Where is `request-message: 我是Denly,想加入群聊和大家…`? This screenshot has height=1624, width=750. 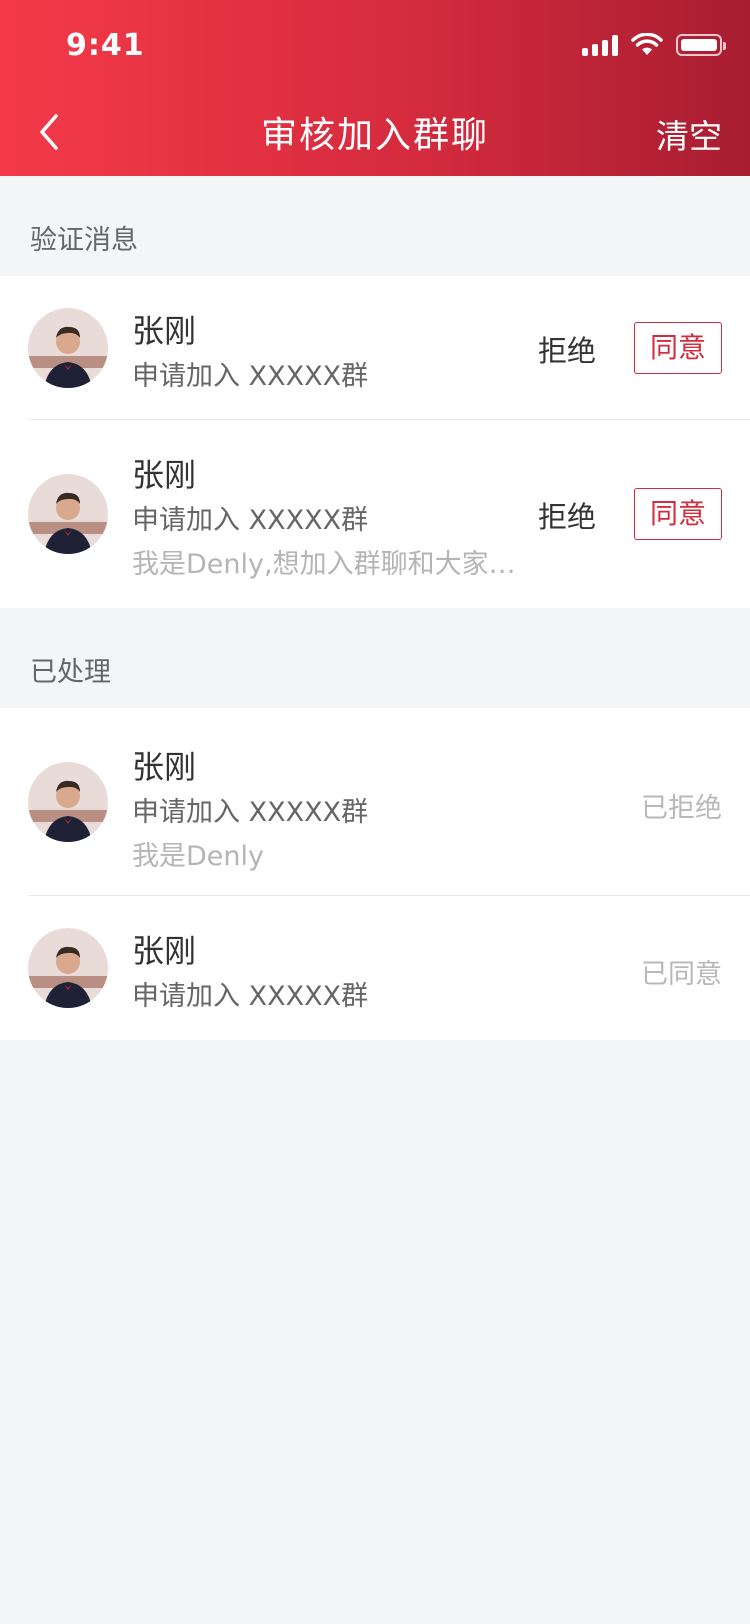 request-message: 我是Denly,想加入群聊和大家… is located at coordinates (324, 564).